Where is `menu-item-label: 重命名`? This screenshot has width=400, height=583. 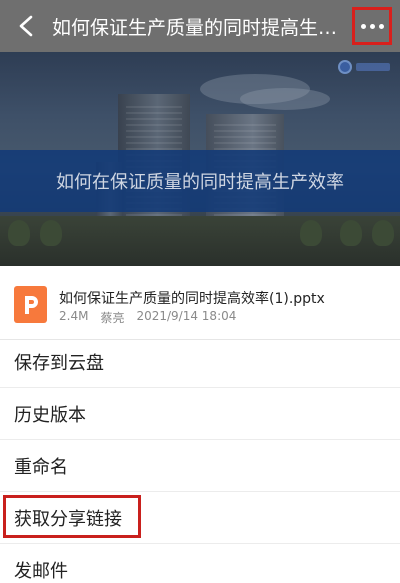 menu-item-label: 重命名 is located at coordinates (41, 467).